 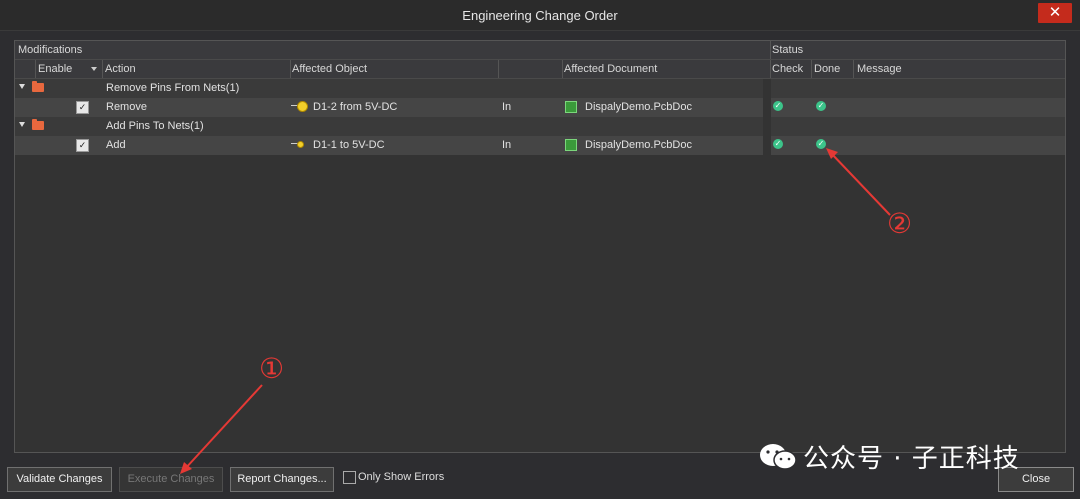 I want to click on pin-add-icon, so click(x=300, y=144).